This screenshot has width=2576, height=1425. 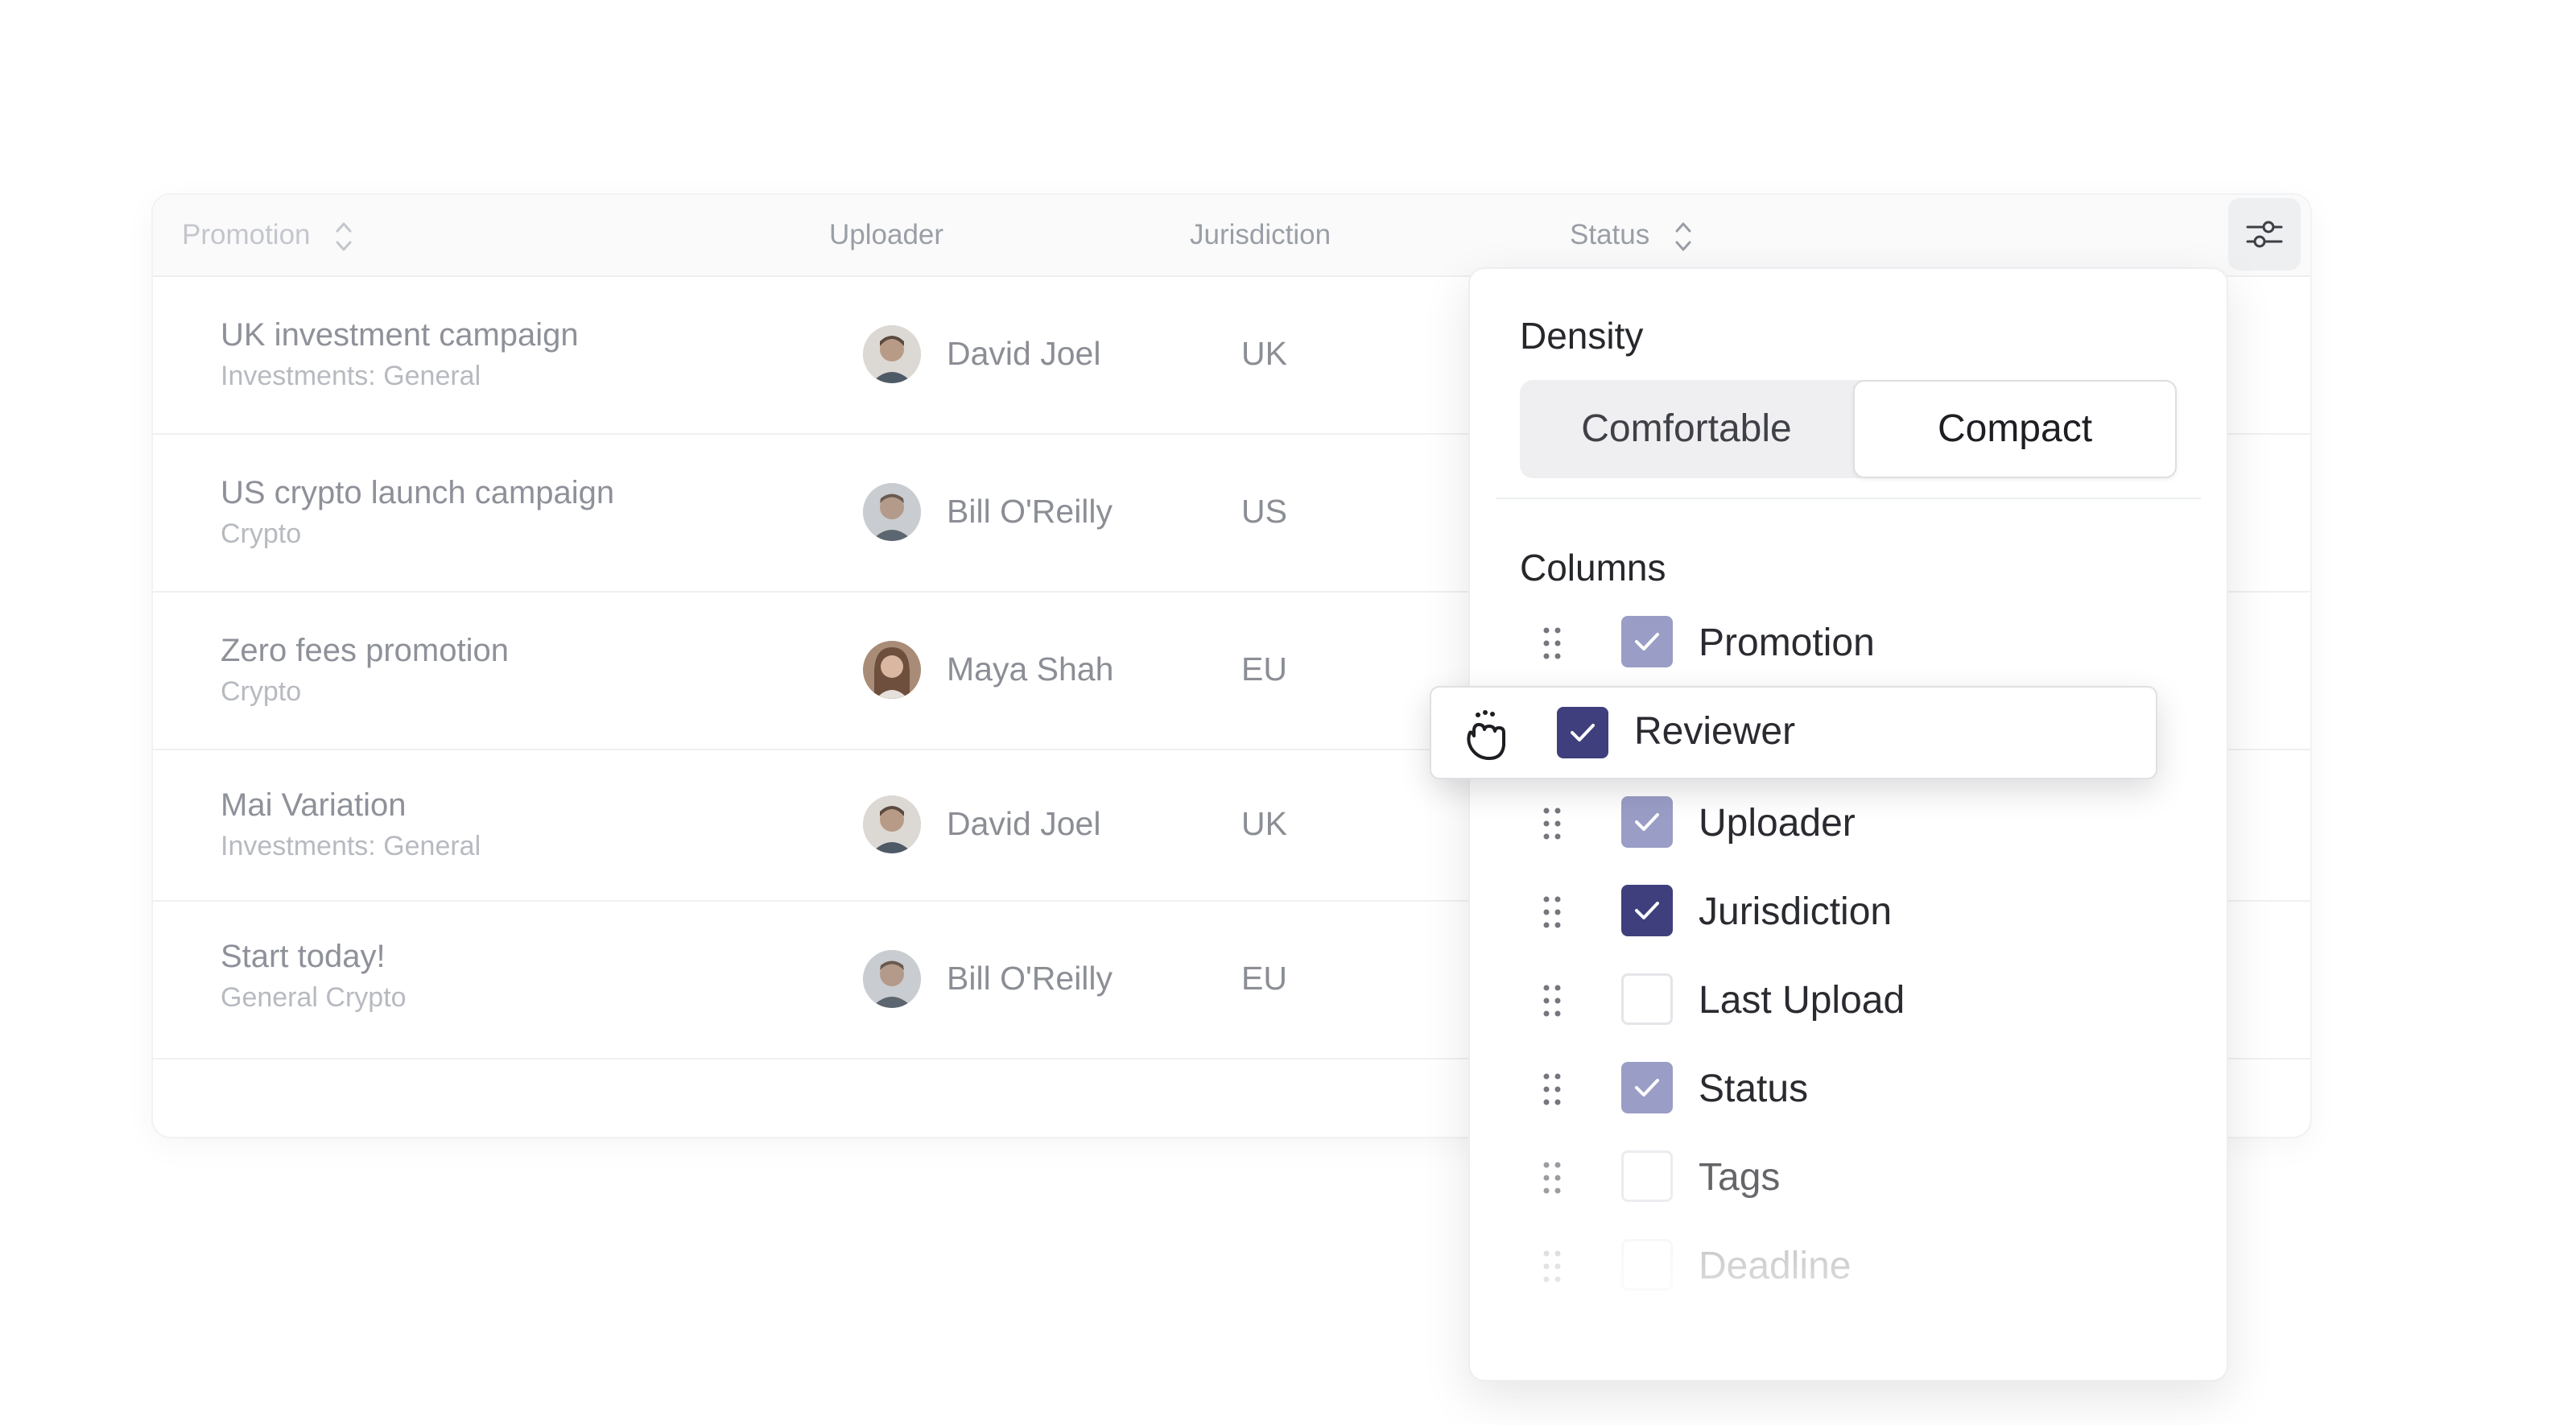 What do you see at coordinates (886, 235) in the screenshot?
I see `header-uploader: Uploader` at bounding box center [886, 235].